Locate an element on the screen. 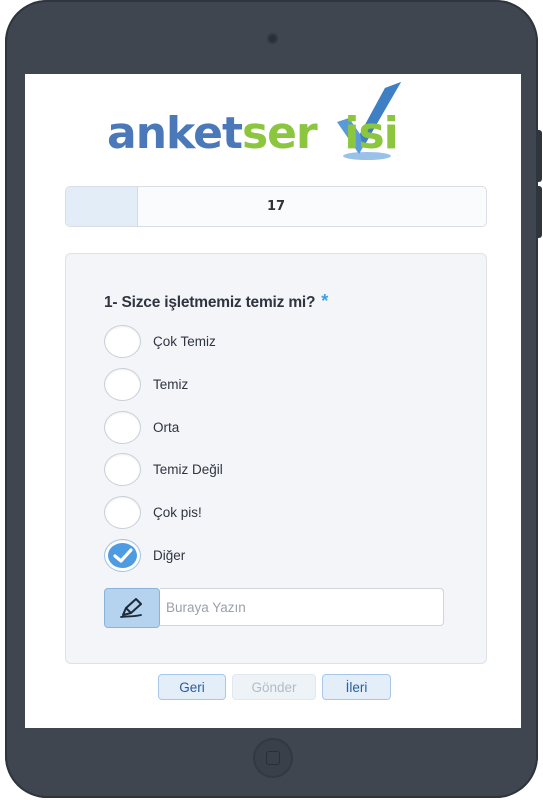 This screenshot has width=543, height=800. radio-button-checked is located at coordinates (122, 555).